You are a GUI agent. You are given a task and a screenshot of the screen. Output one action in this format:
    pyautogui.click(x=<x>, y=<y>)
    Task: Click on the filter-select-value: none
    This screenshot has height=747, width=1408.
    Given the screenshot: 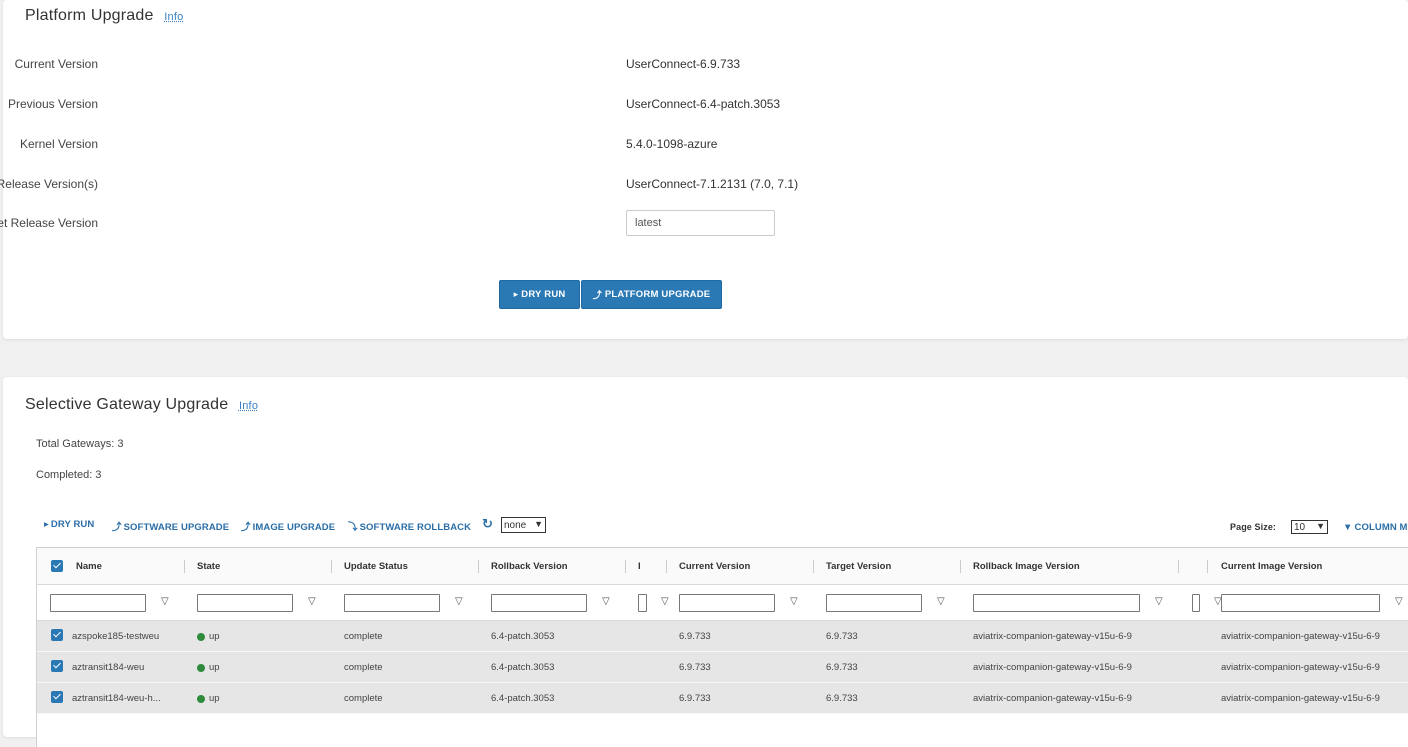 What is the action you would take?
    pyautogui.click(x=515, y=525)
    